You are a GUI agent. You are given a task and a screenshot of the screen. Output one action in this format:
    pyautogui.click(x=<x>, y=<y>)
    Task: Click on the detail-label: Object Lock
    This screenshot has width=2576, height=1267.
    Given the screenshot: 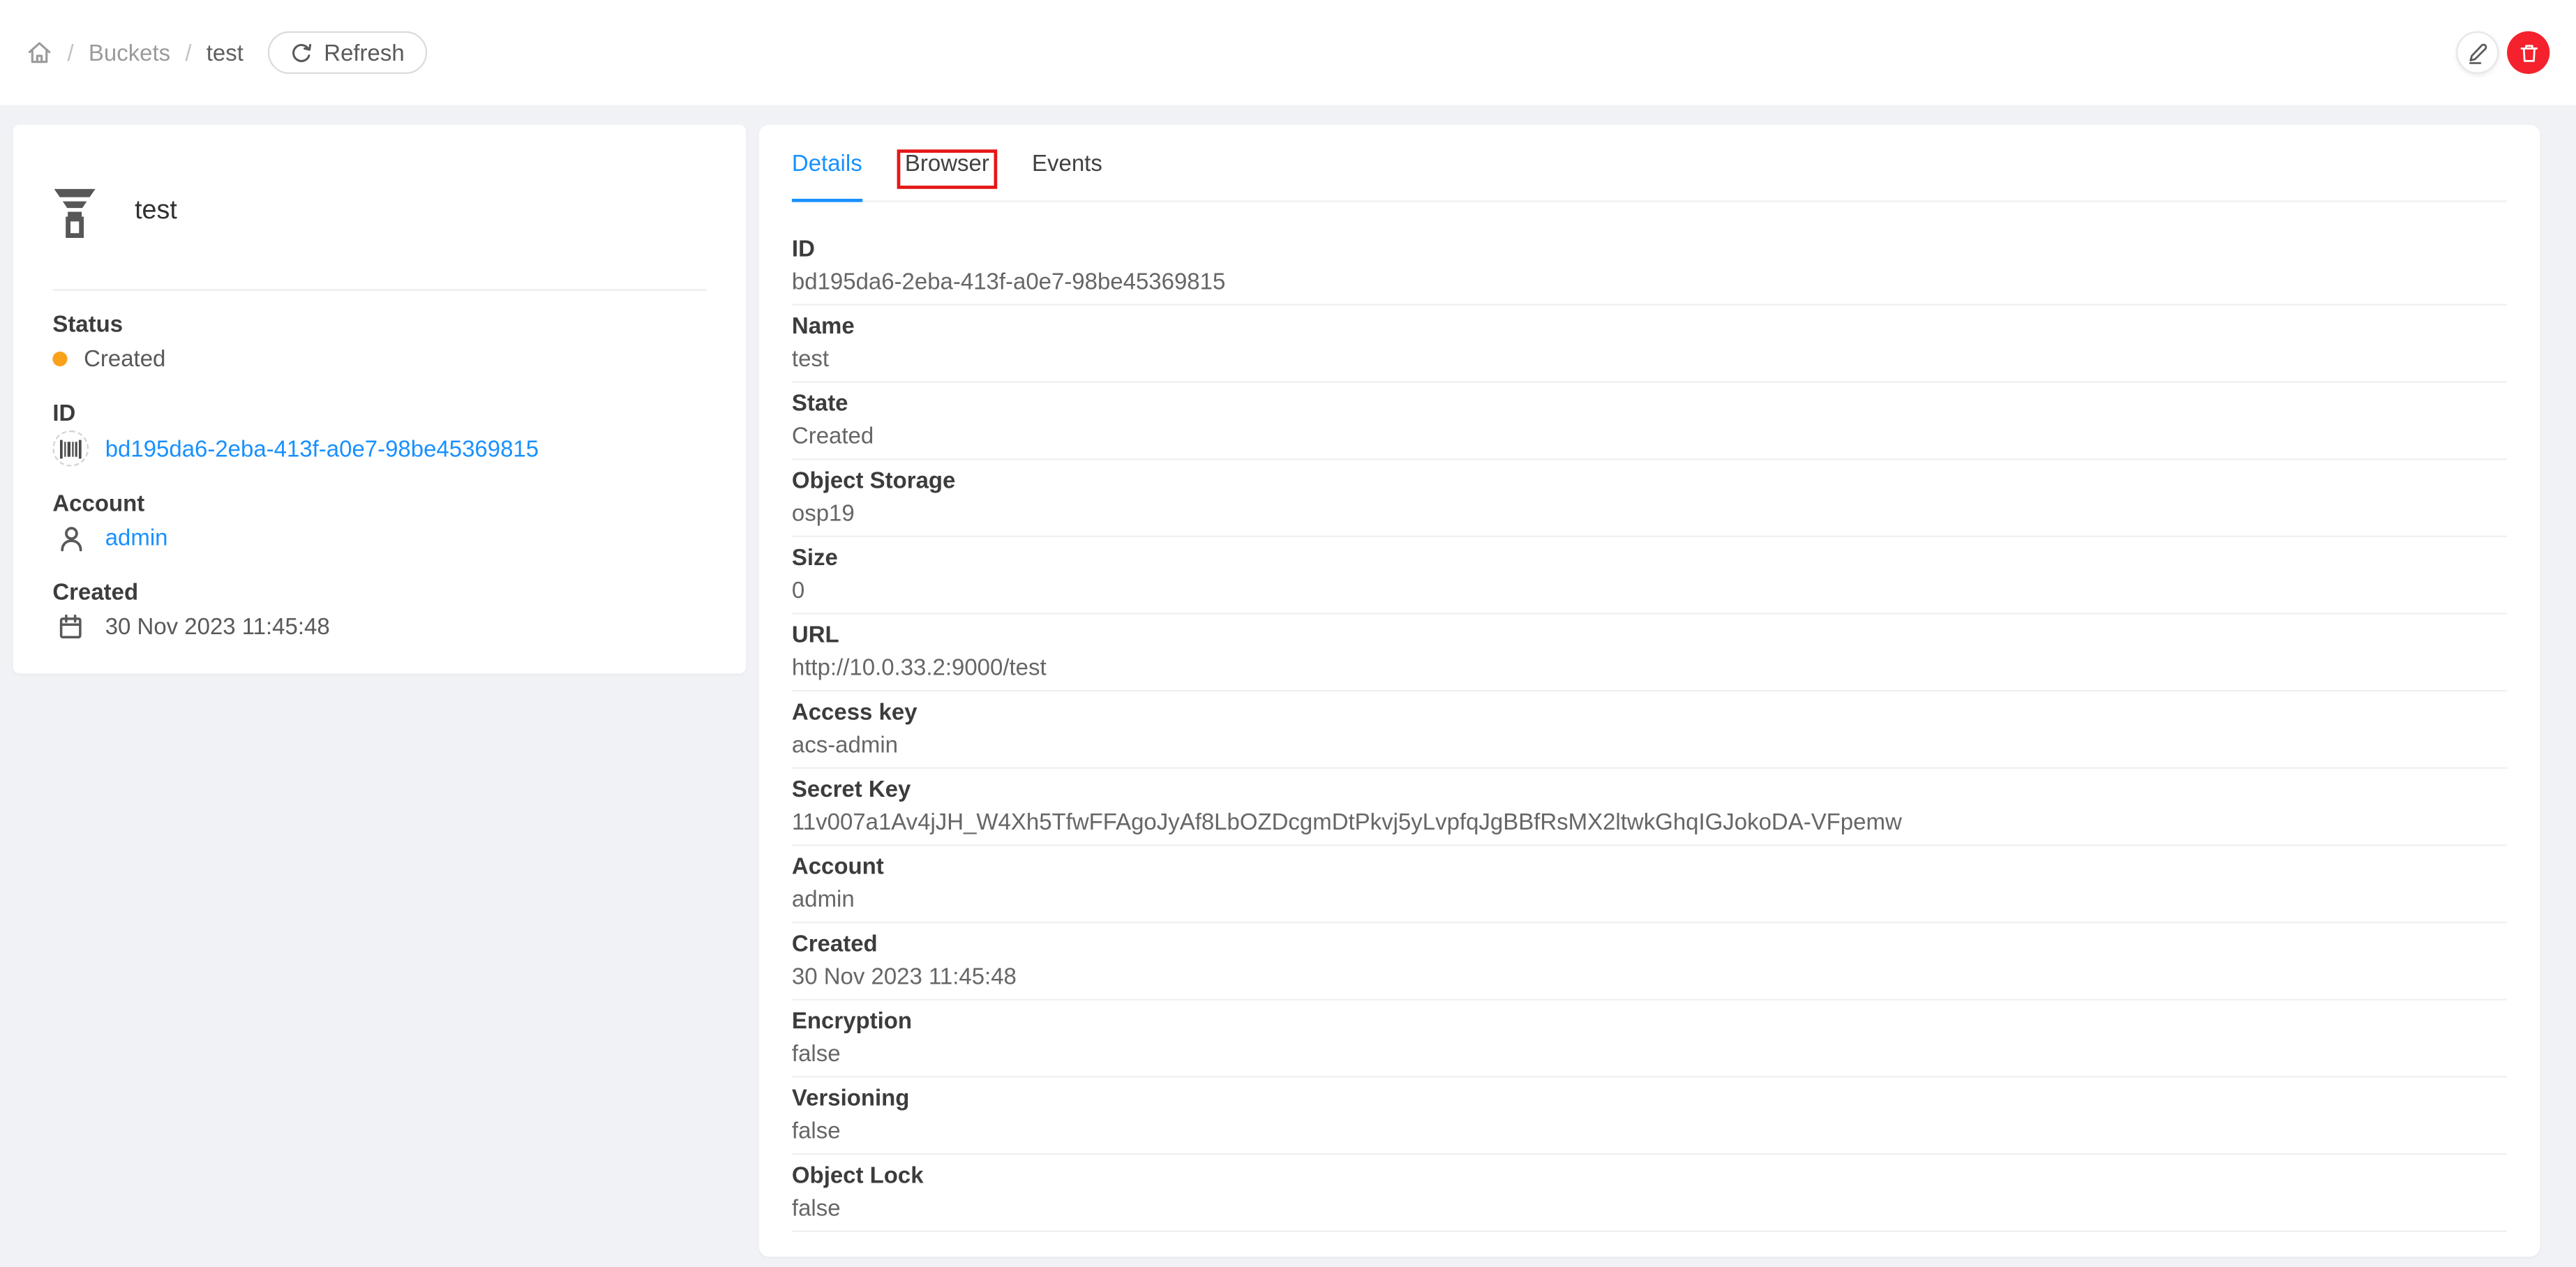 What is the action you would take?
    pyautogui.click(x=857, y=1174)
    